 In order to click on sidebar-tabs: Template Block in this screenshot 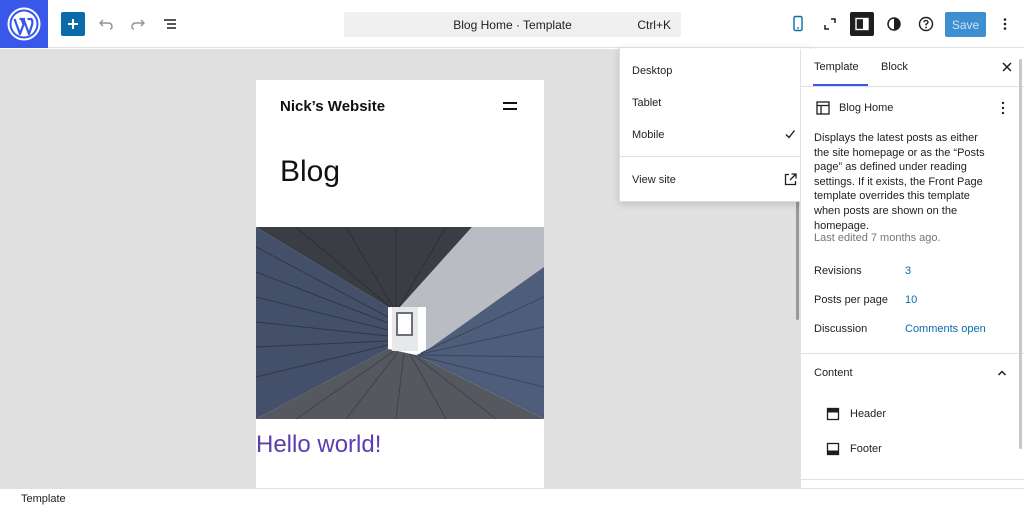, I will do `click(912, 68)`.